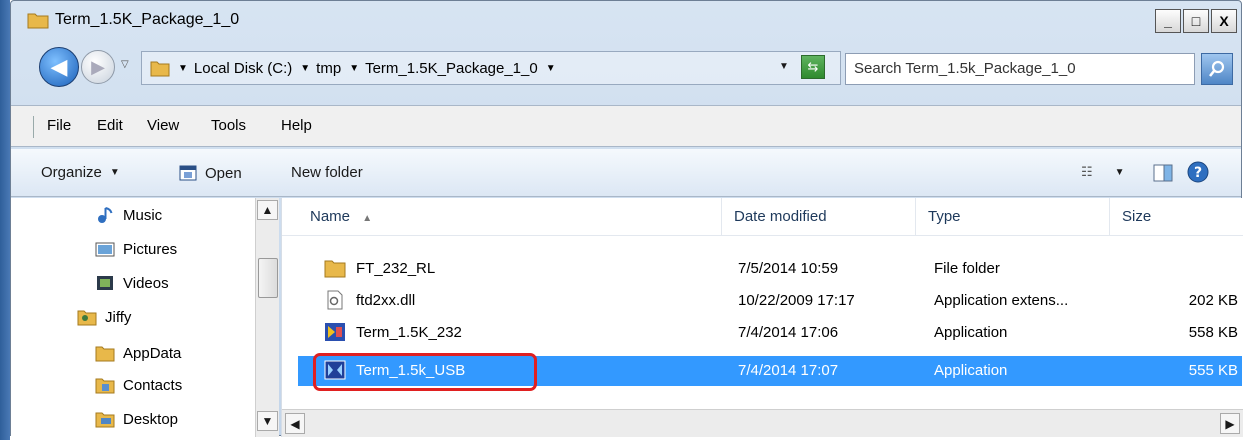 Image resolution: width=1248 pixels, height=440 pixels. Describe the element at coordinates (188, 173) in the screenshot. I see `open-icon` at that location.